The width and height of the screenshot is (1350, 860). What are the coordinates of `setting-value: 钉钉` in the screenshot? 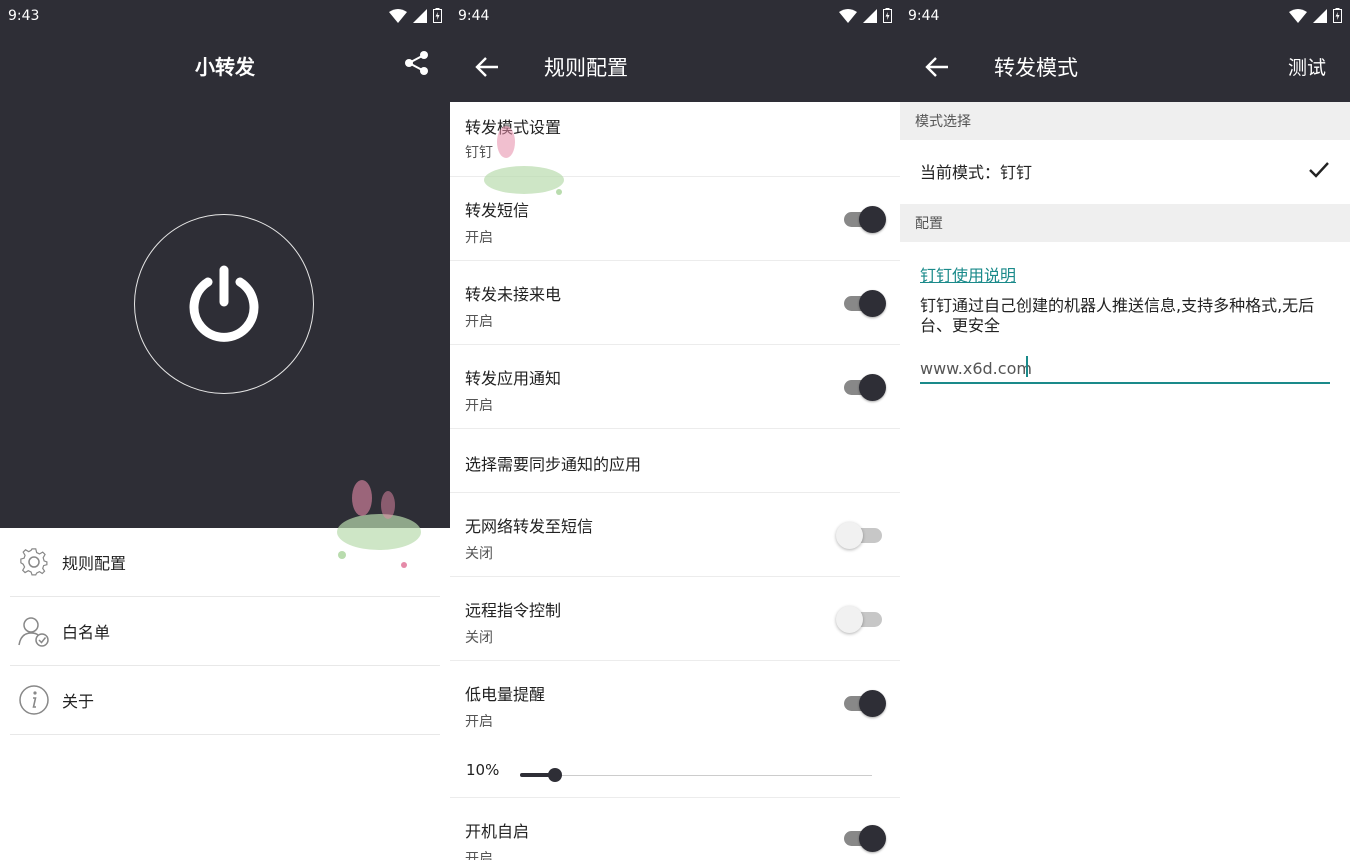 It's located at (479, 153).